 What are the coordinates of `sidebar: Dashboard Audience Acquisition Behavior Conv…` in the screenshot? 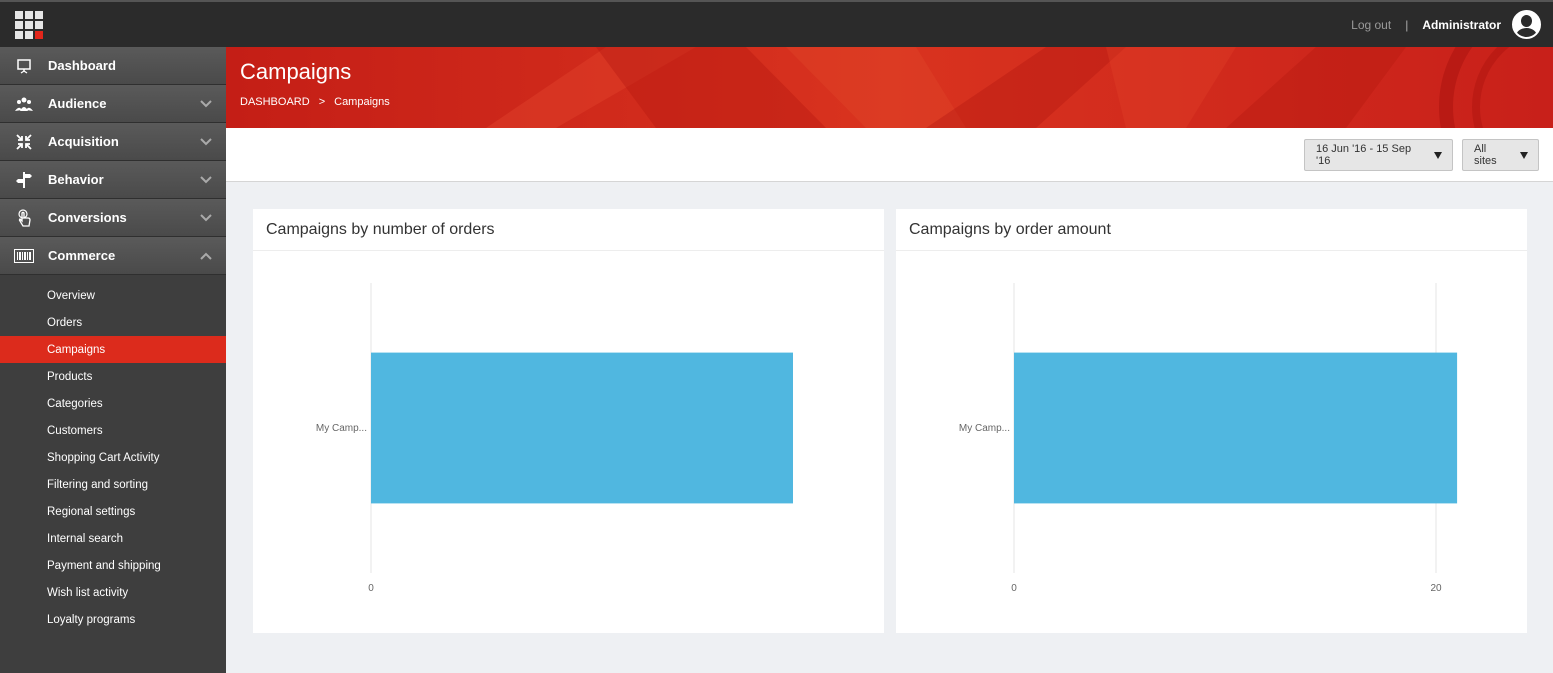 It's located at (113, 360).